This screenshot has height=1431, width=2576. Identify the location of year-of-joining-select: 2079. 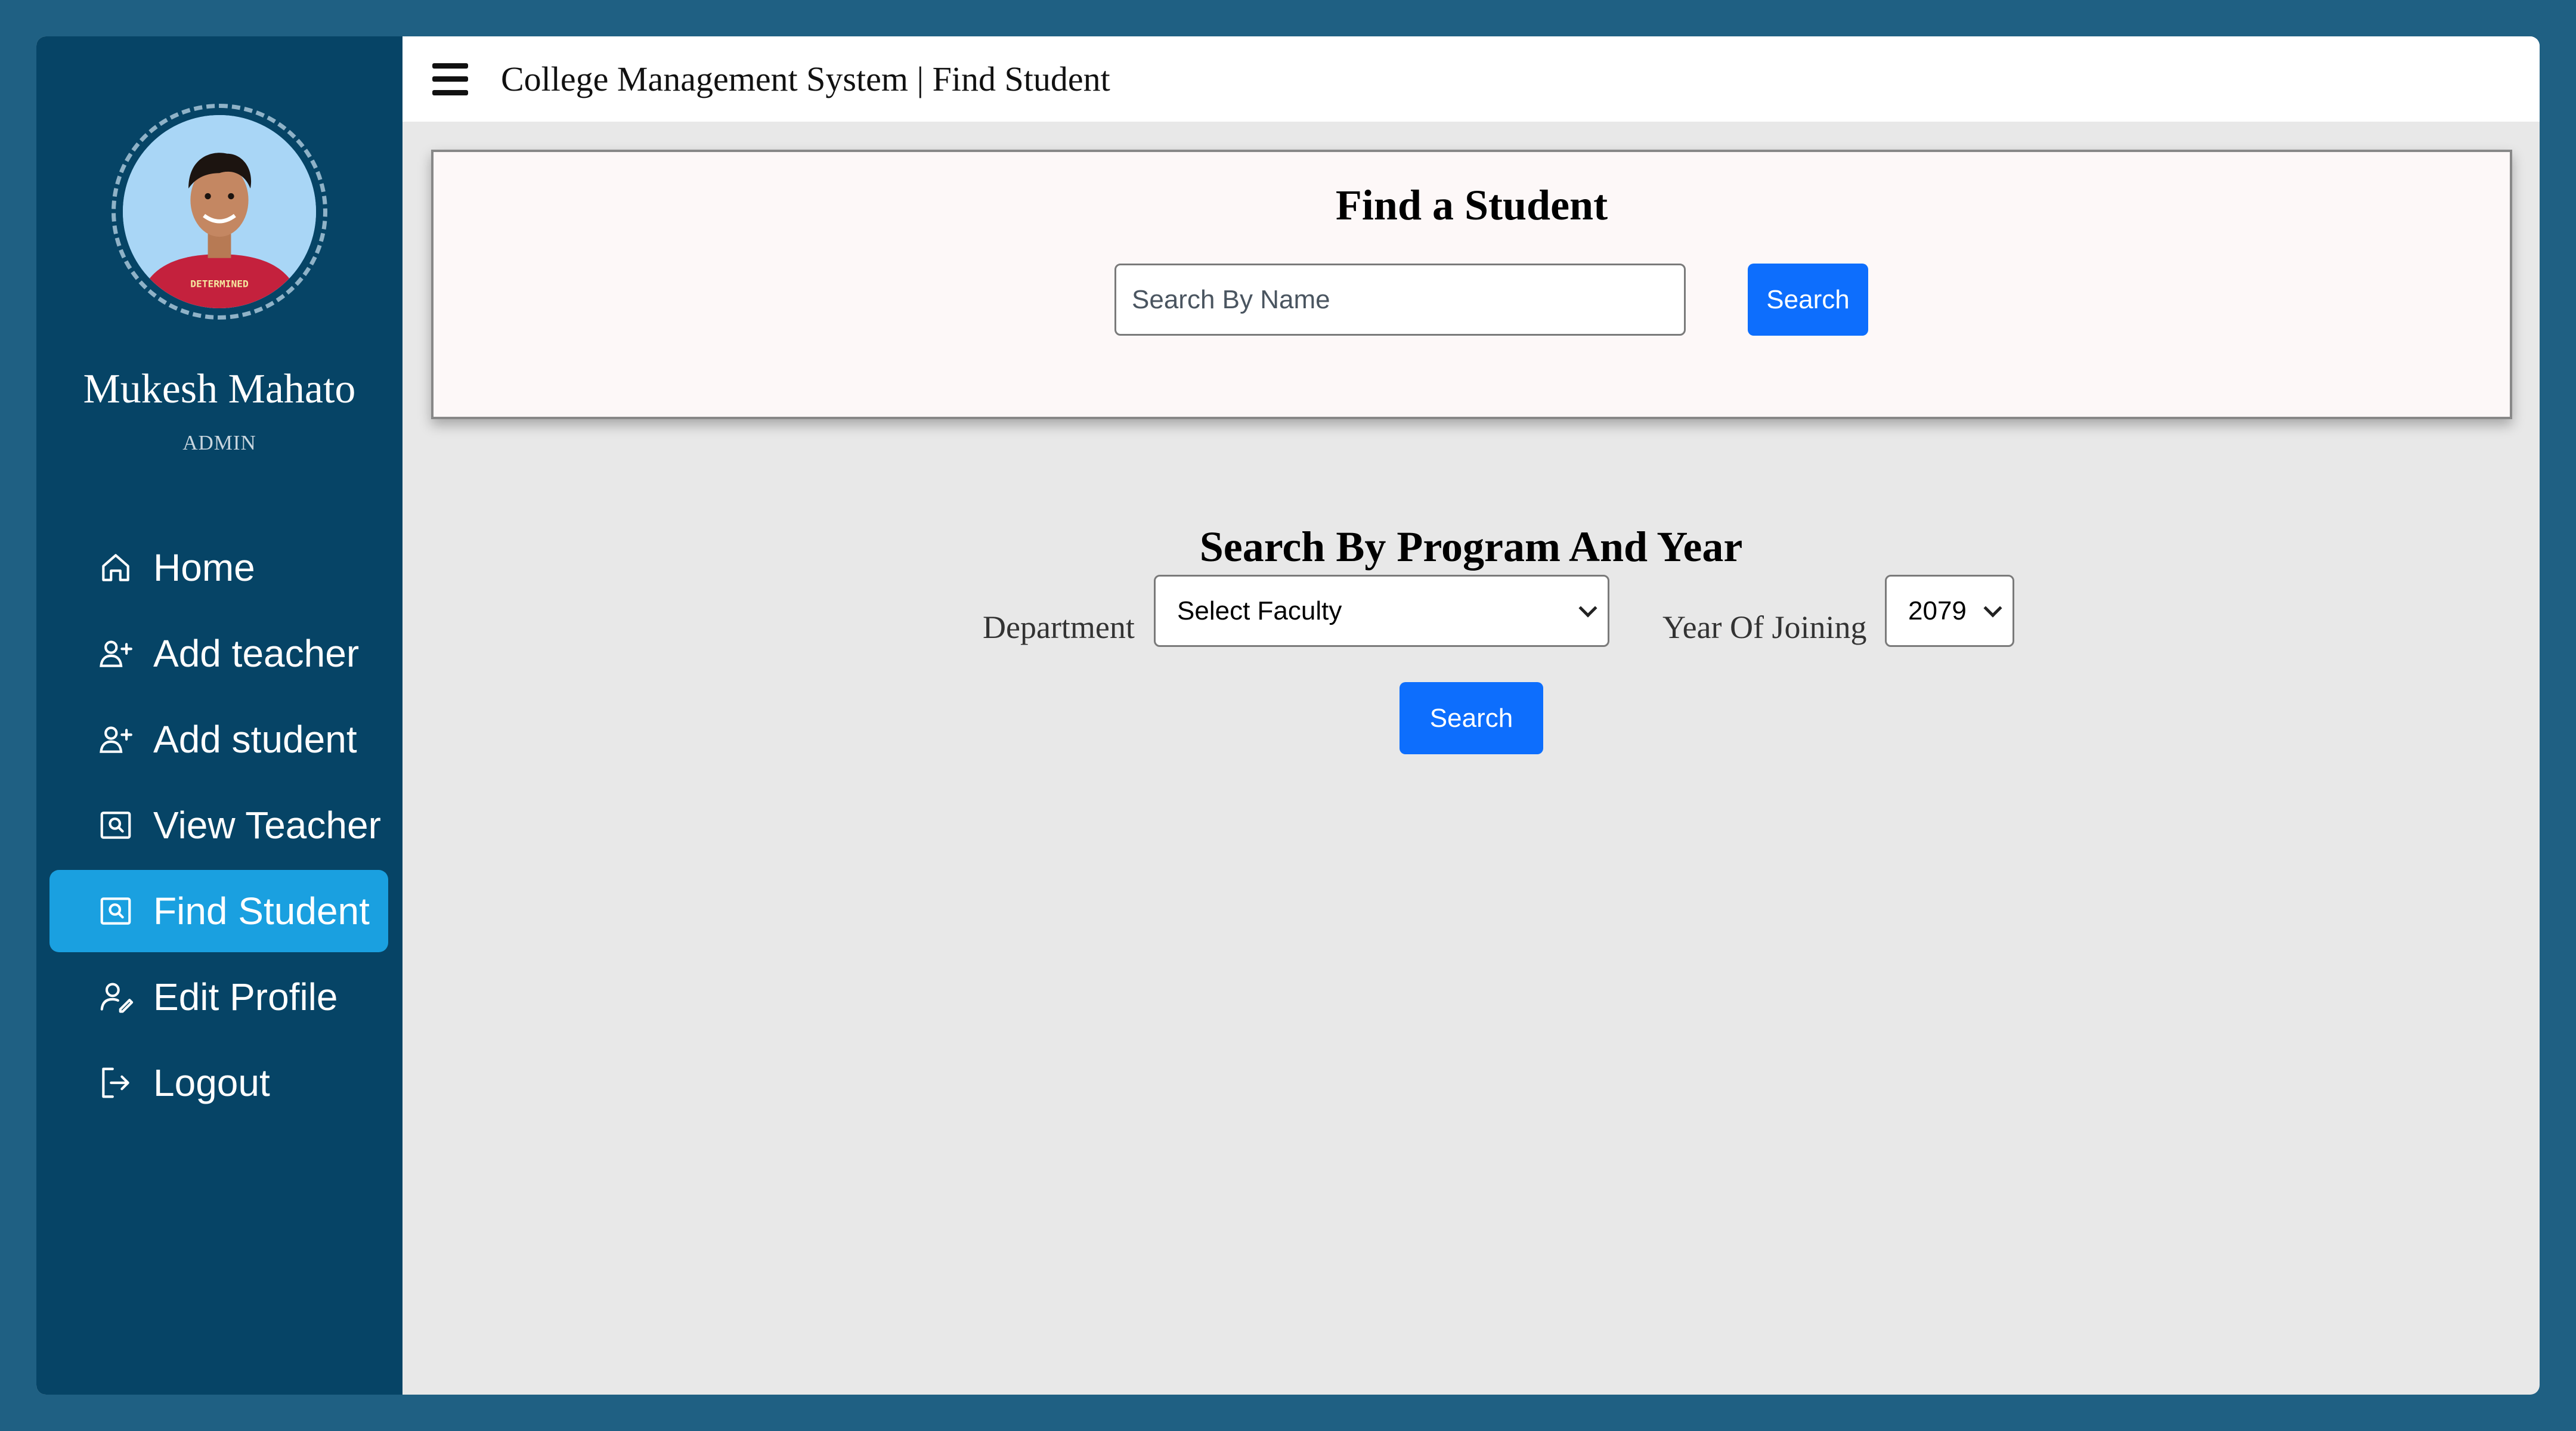
(1949, 611).